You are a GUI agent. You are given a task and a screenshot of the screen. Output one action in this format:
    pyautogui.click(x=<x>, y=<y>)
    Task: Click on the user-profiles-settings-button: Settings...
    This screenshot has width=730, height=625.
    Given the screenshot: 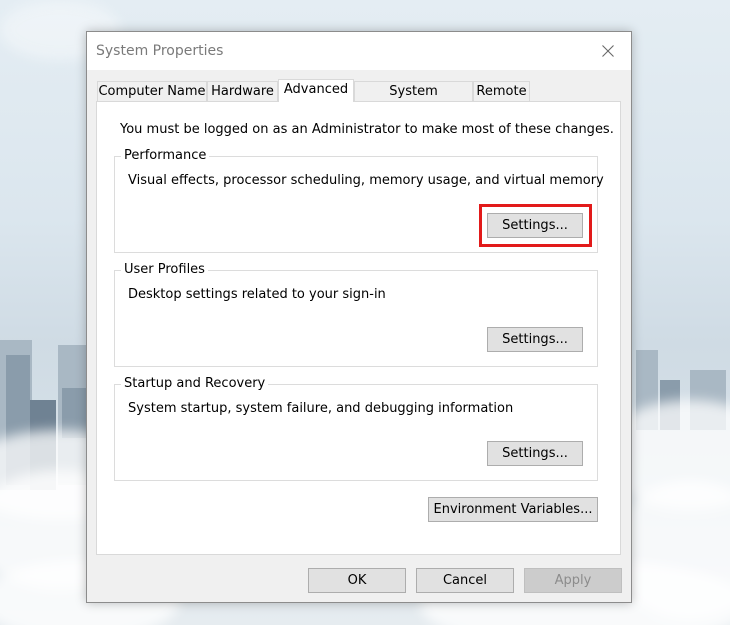 What is the action you would take?
    pyautogui.click(x=535, y=339)
    